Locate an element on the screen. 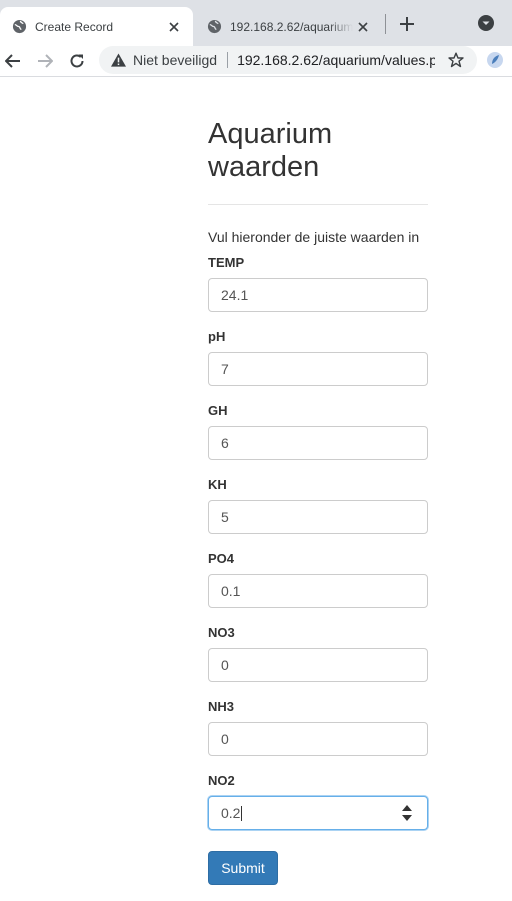 This screenshot has width=512, height=901. security-status-label: Niet beveiligd is located at coordinates (175, 60).